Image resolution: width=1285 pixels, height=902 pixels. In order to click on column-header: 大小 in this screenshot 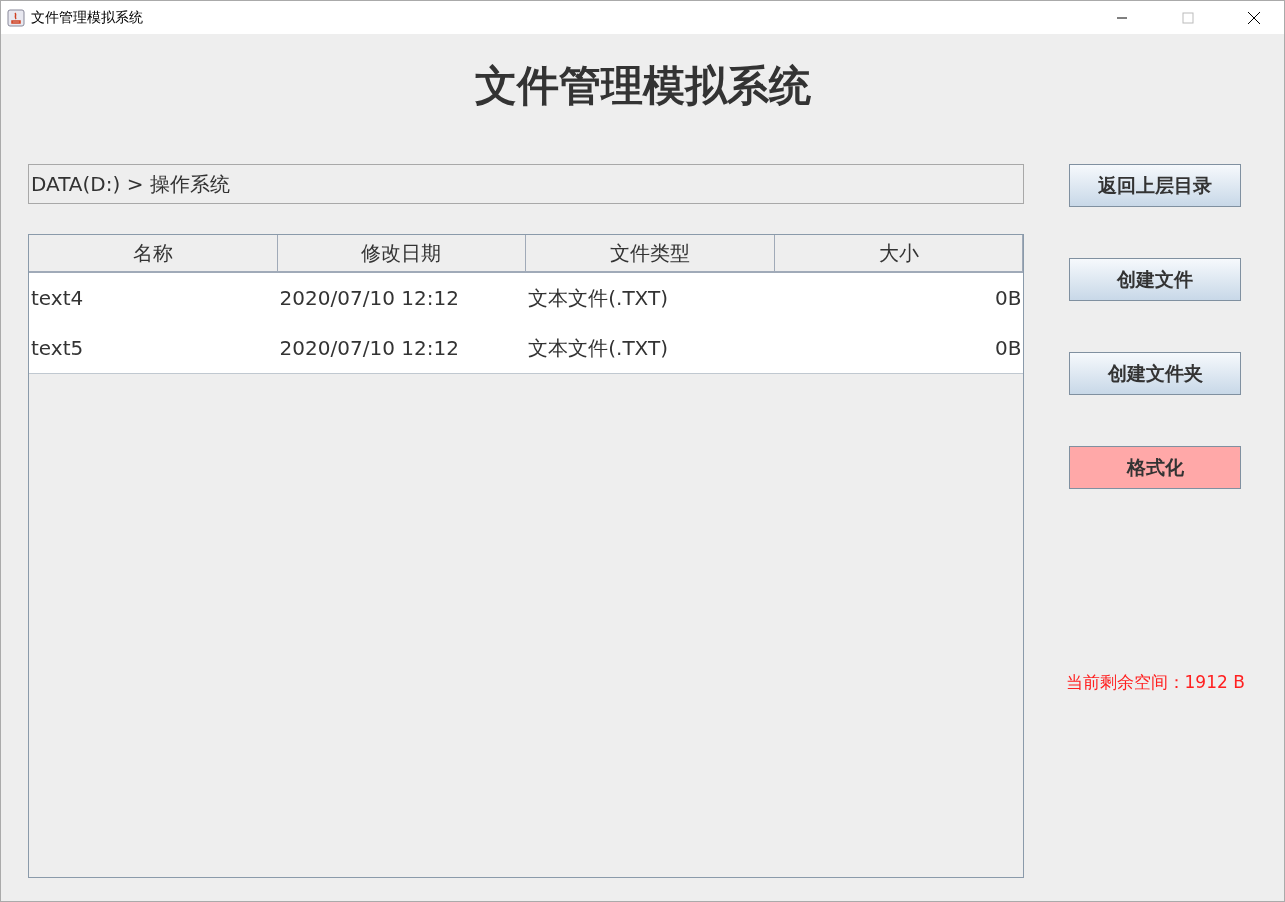, I will do `click(899, 253)`.